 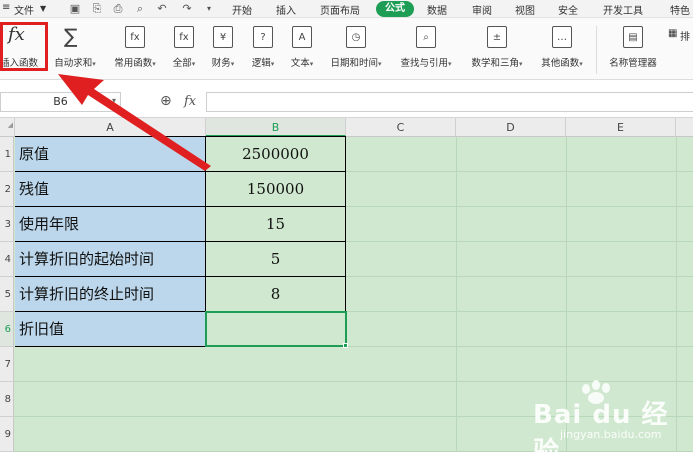 What do you see at coordinates (684, 127) in the screenshot?
I see `column-header-f` at bounding box center [684, 127].